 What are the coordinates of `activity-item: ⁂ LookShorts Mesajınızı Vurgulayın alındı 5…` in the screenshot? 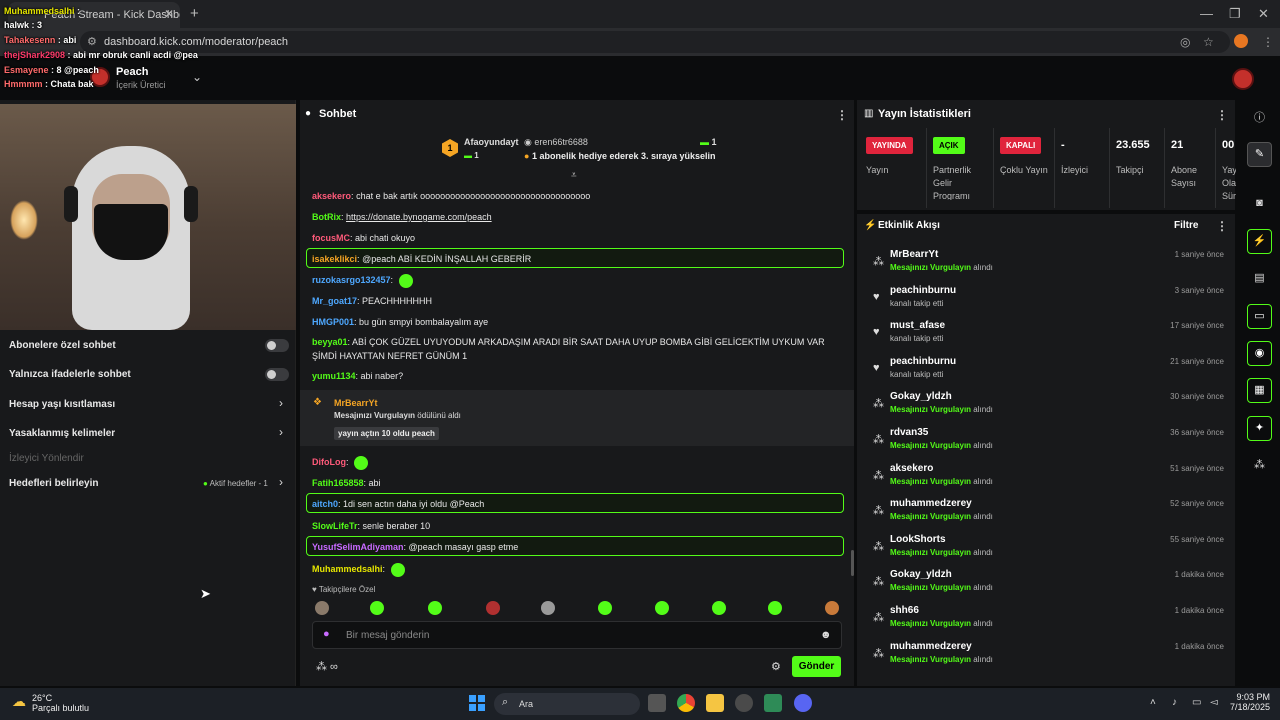 It's located at (1050, 551).